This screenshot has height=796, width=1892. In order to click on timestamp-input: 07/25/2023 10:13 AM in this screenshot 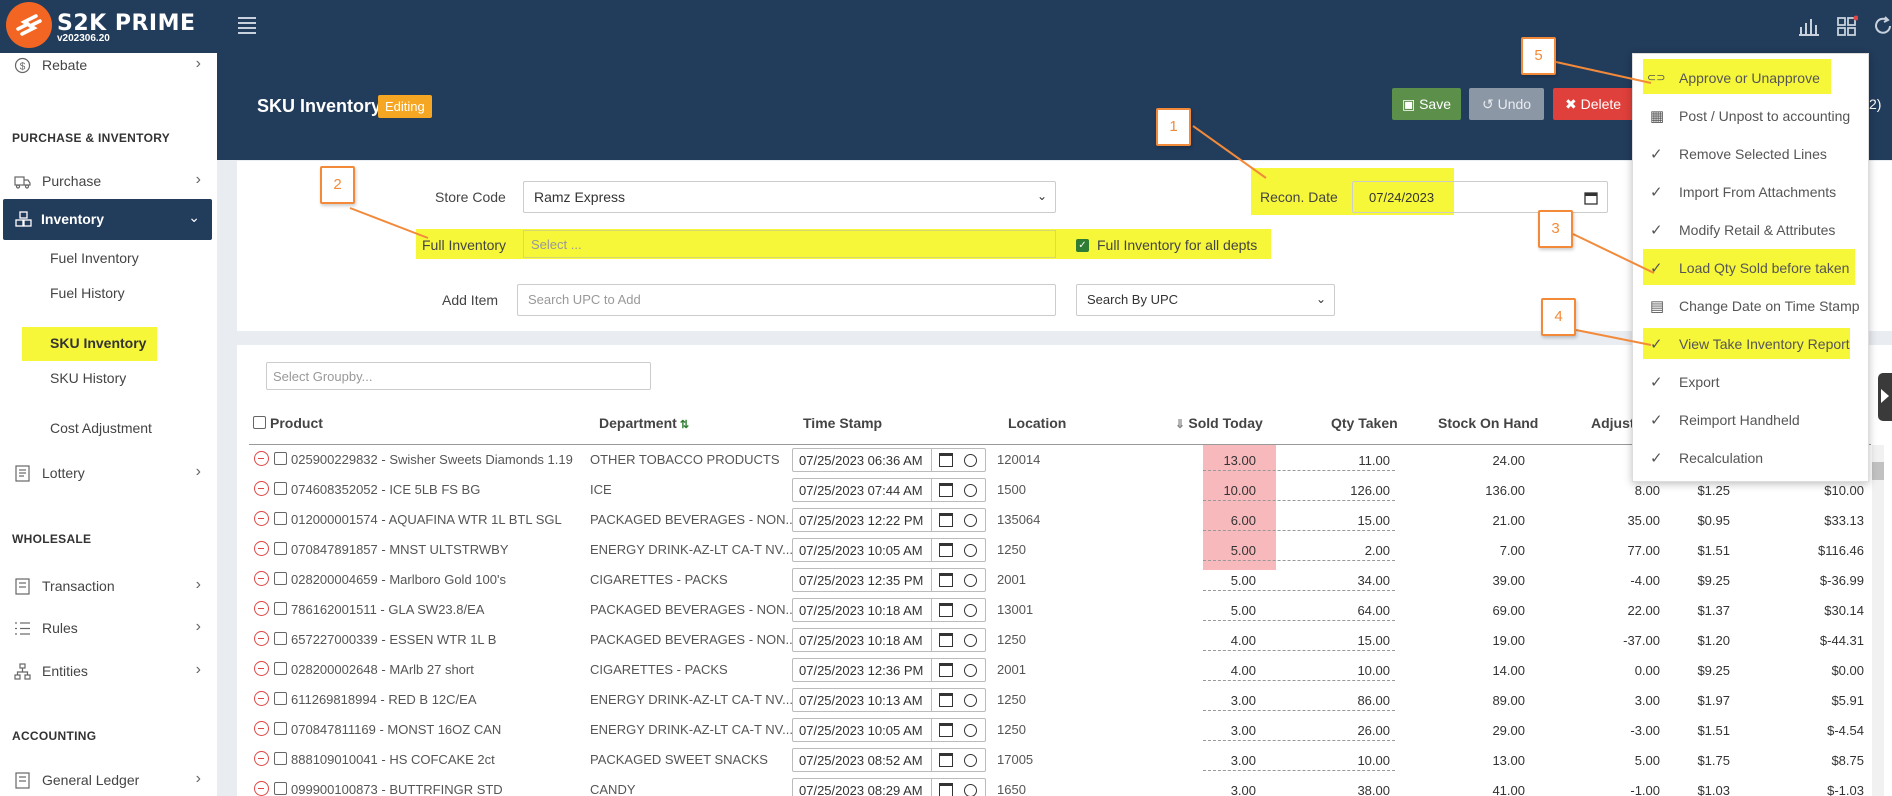, I will do `click(889, 700)`.